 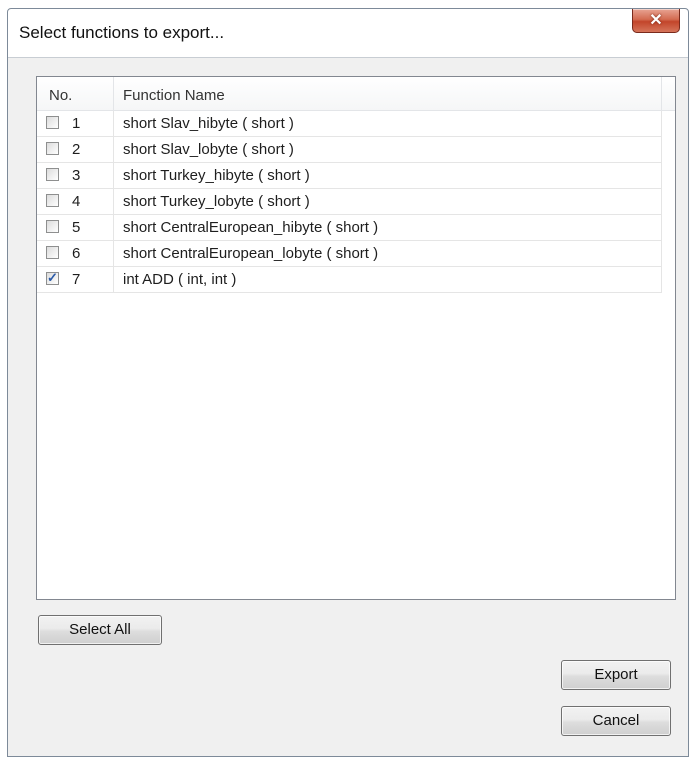 I want to click on cell-no: 1, so click(x=75, y=123).